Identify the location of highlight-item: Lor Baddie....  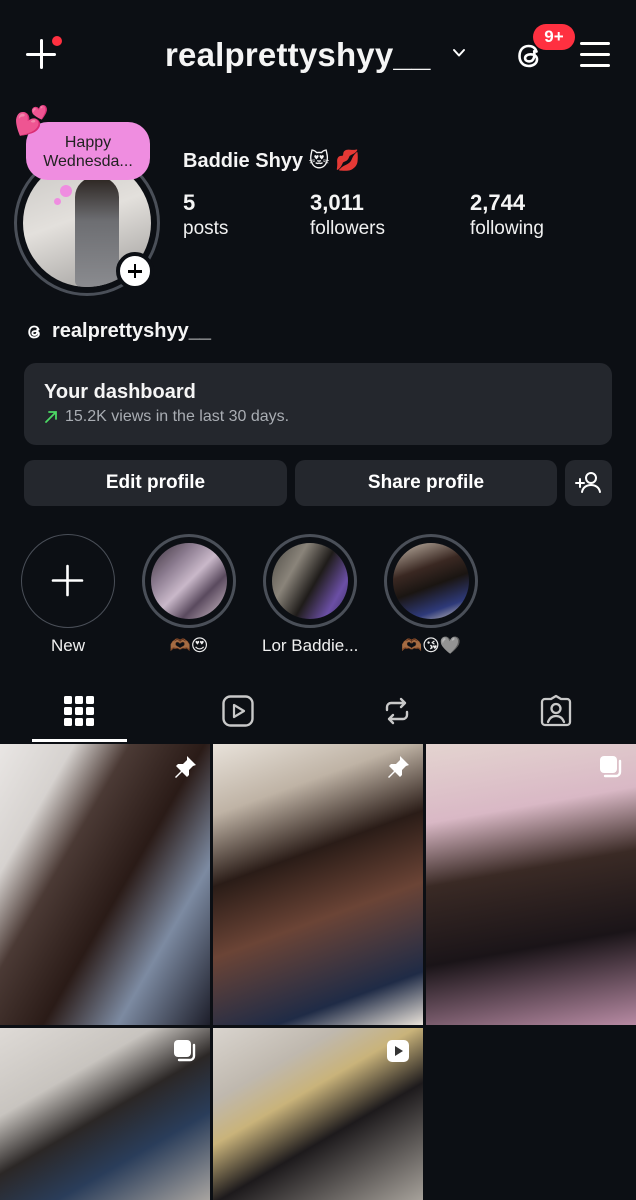
(310, 595).